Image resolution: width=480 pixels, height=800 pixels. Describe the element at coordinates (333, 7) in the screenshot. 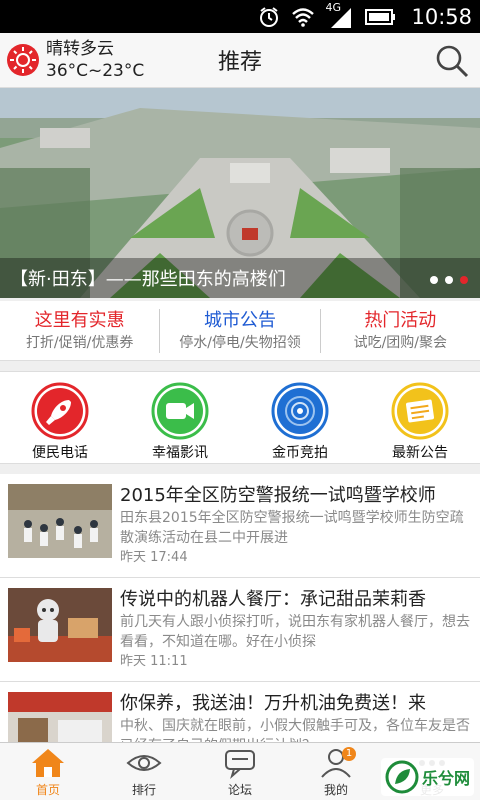

I see `network-type: 4G` at that location.